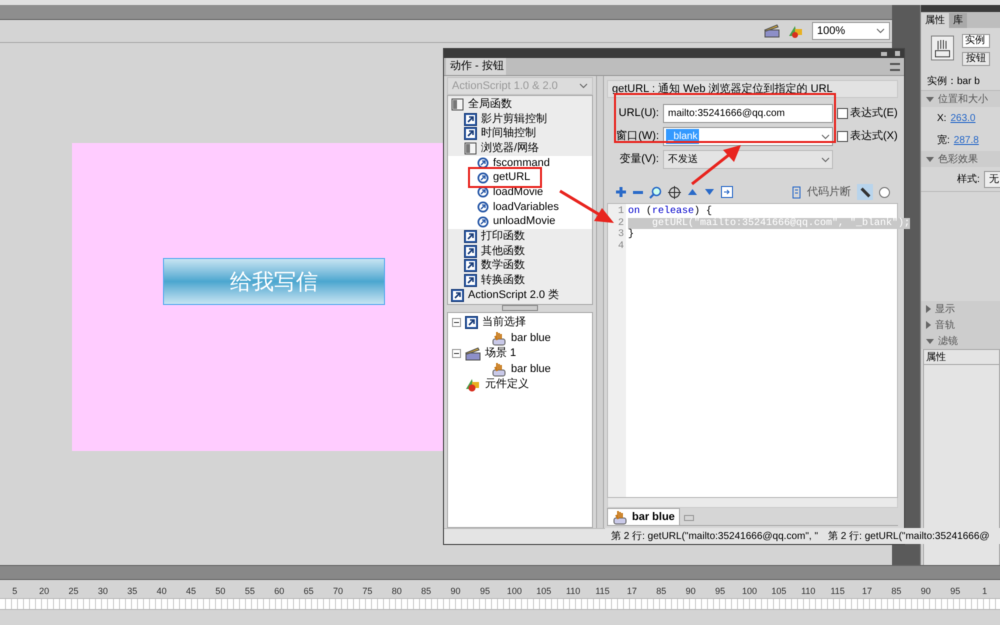  I want to click on frame-number: 40, so click(162, 591).